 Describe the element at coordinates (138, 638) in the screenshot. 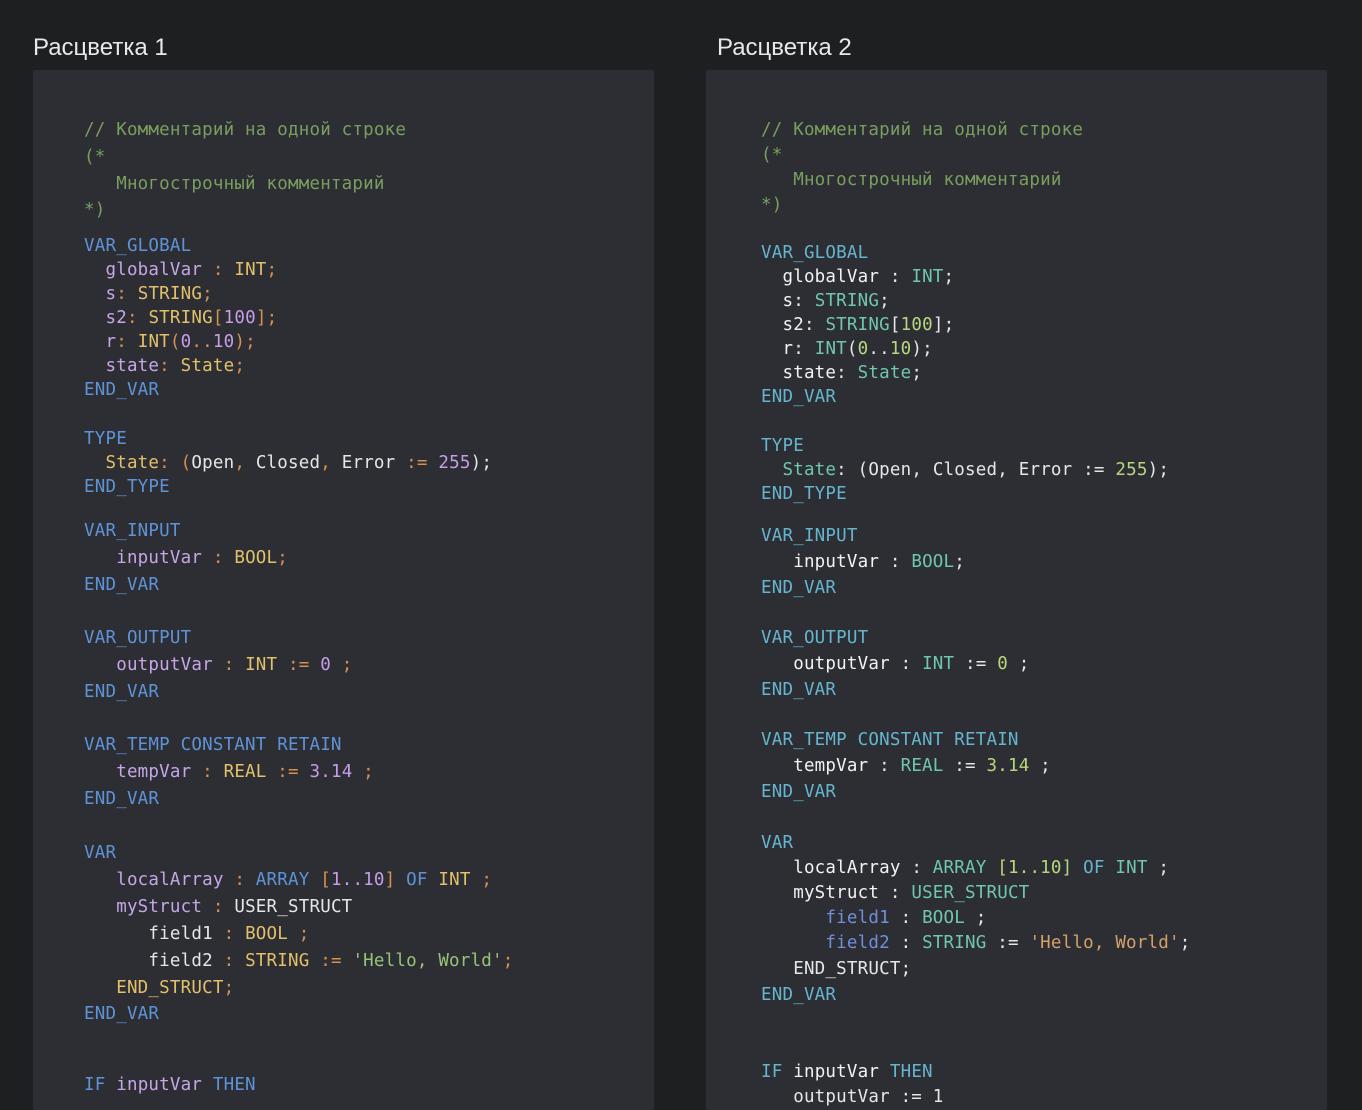

I see `code-token-kw: VAR_OUTPUT` at that location.